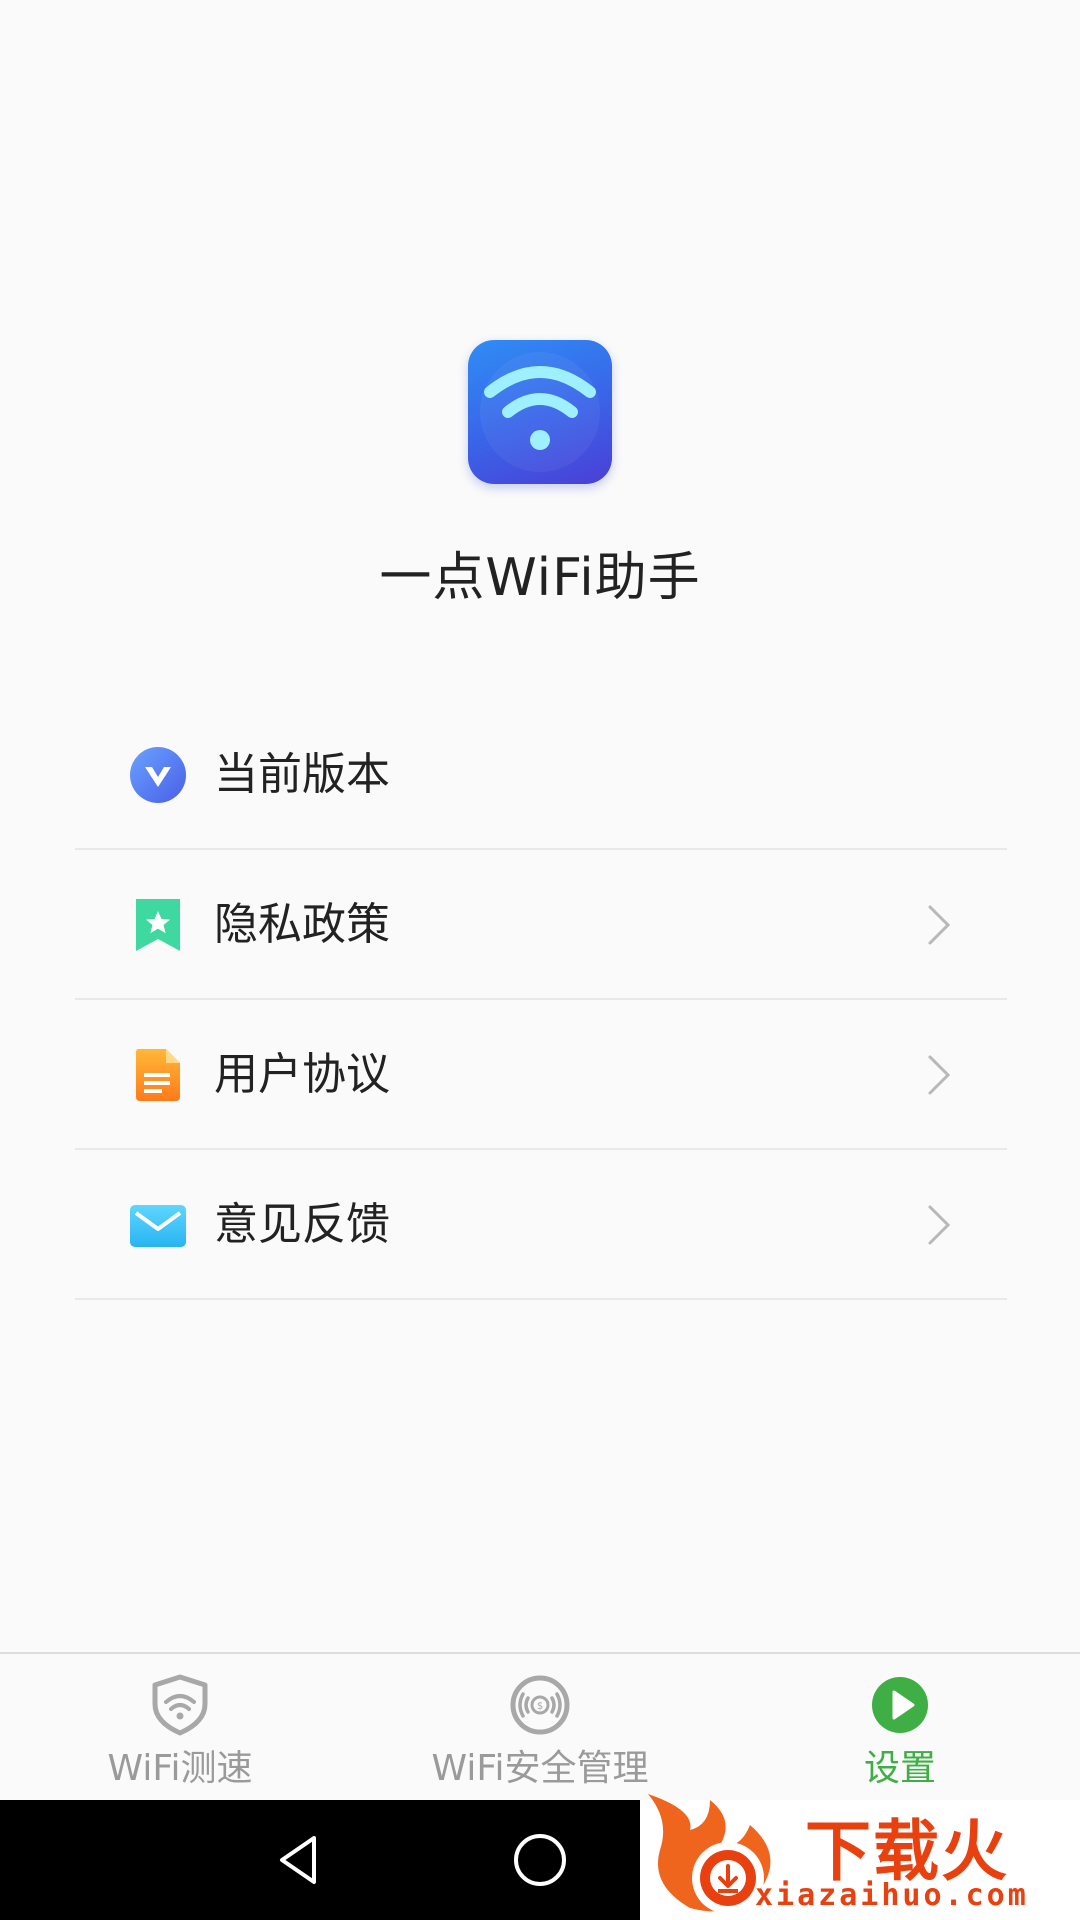 This screenshot has width=1080, height=1920. Describe the element at coordinates (180, 1705) in the screenshot. I see `wifi-shield-icon` at that location.